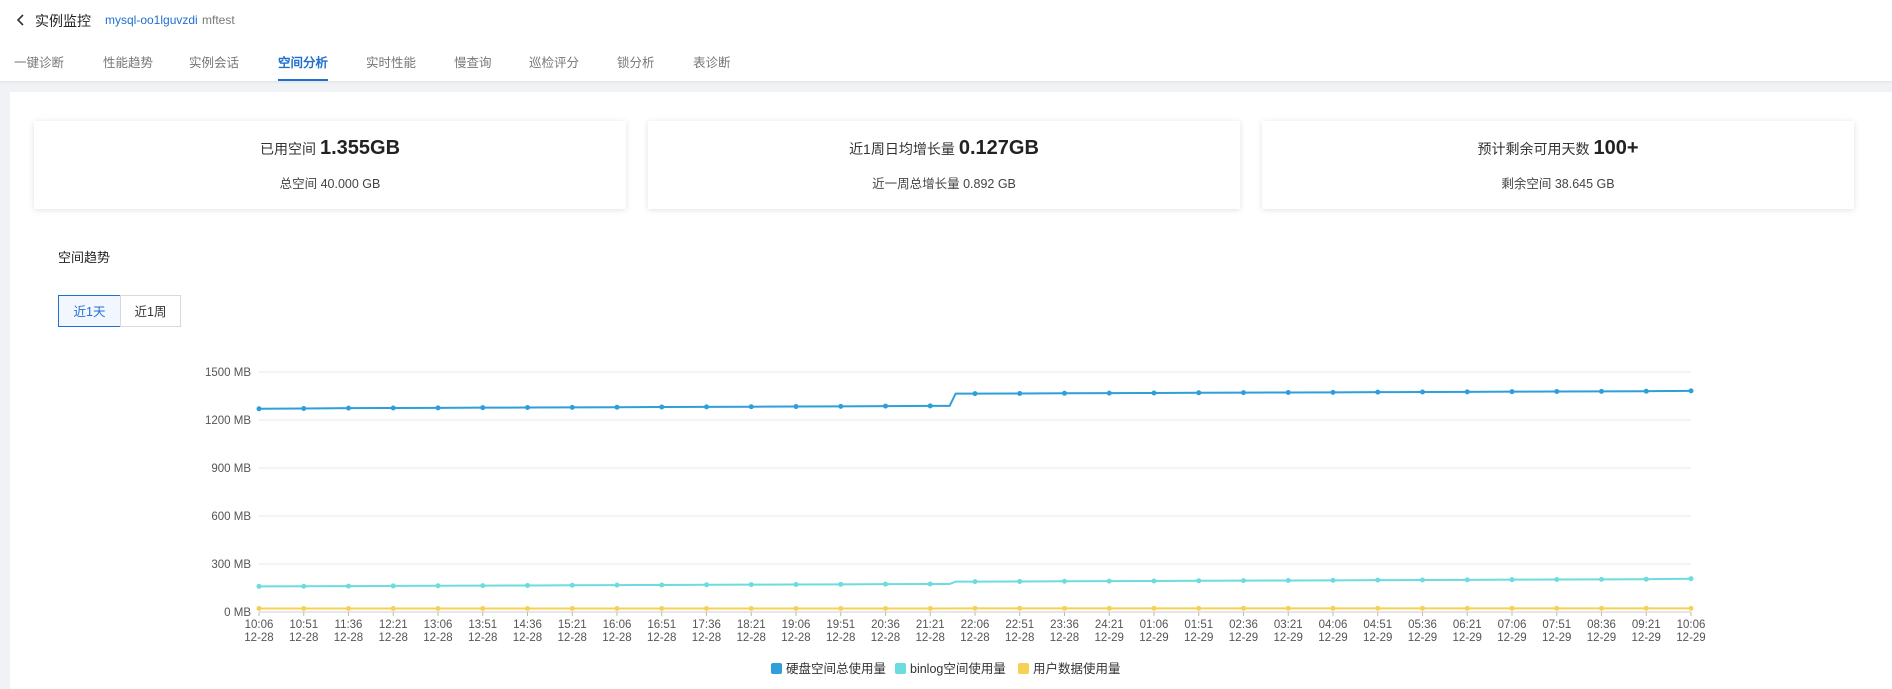 The image size is (1892, 689). What do you see at coordinates (1377, 625) in the screenshot?
I see `x-tick-label-time: 04:51` at bounding box center [1377, 625].